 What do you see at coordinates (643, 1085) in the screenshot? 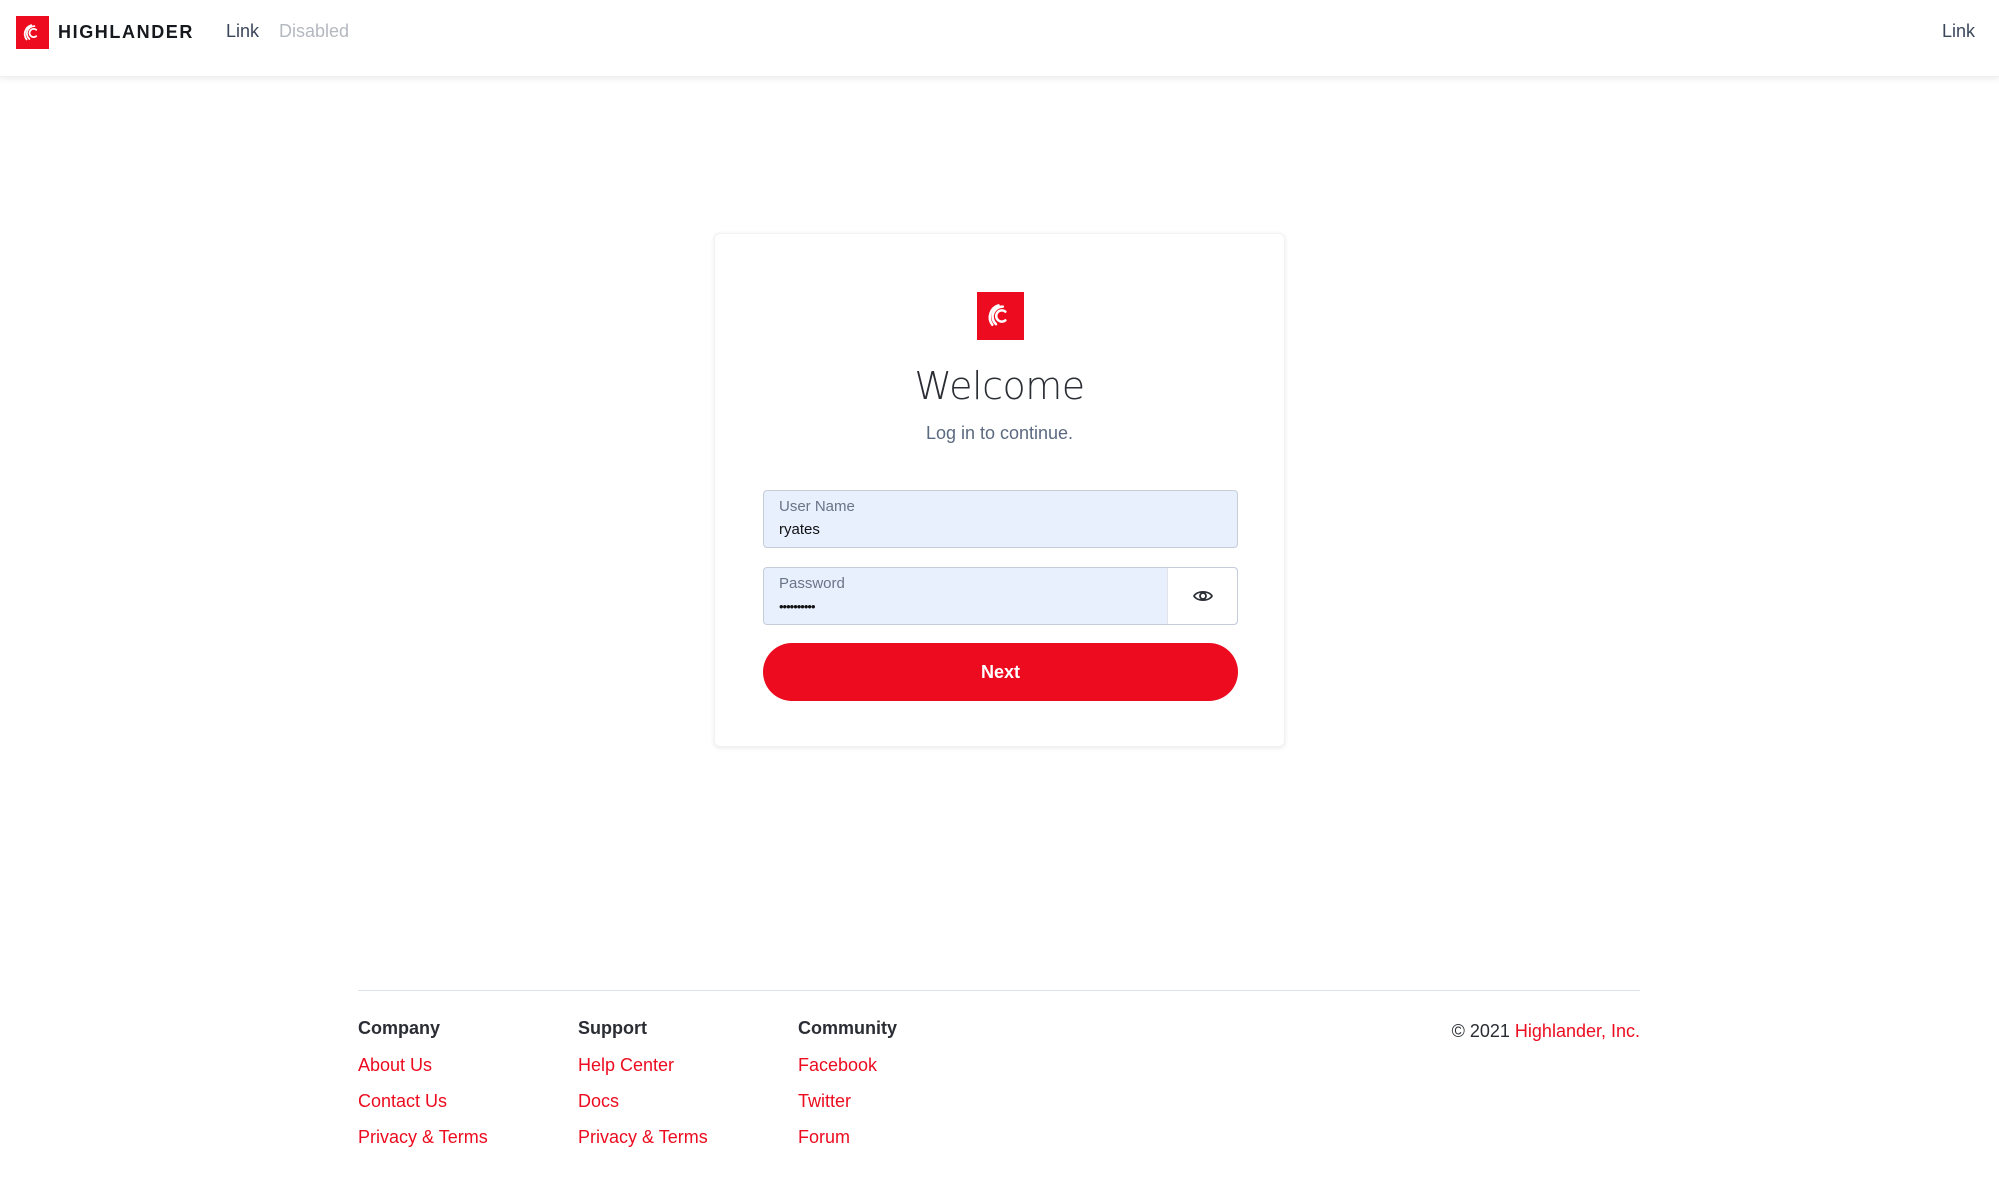
I see `footer-column-support: Support Help Center Docs Privacy & Terms` at bounding box center [643, 1085].